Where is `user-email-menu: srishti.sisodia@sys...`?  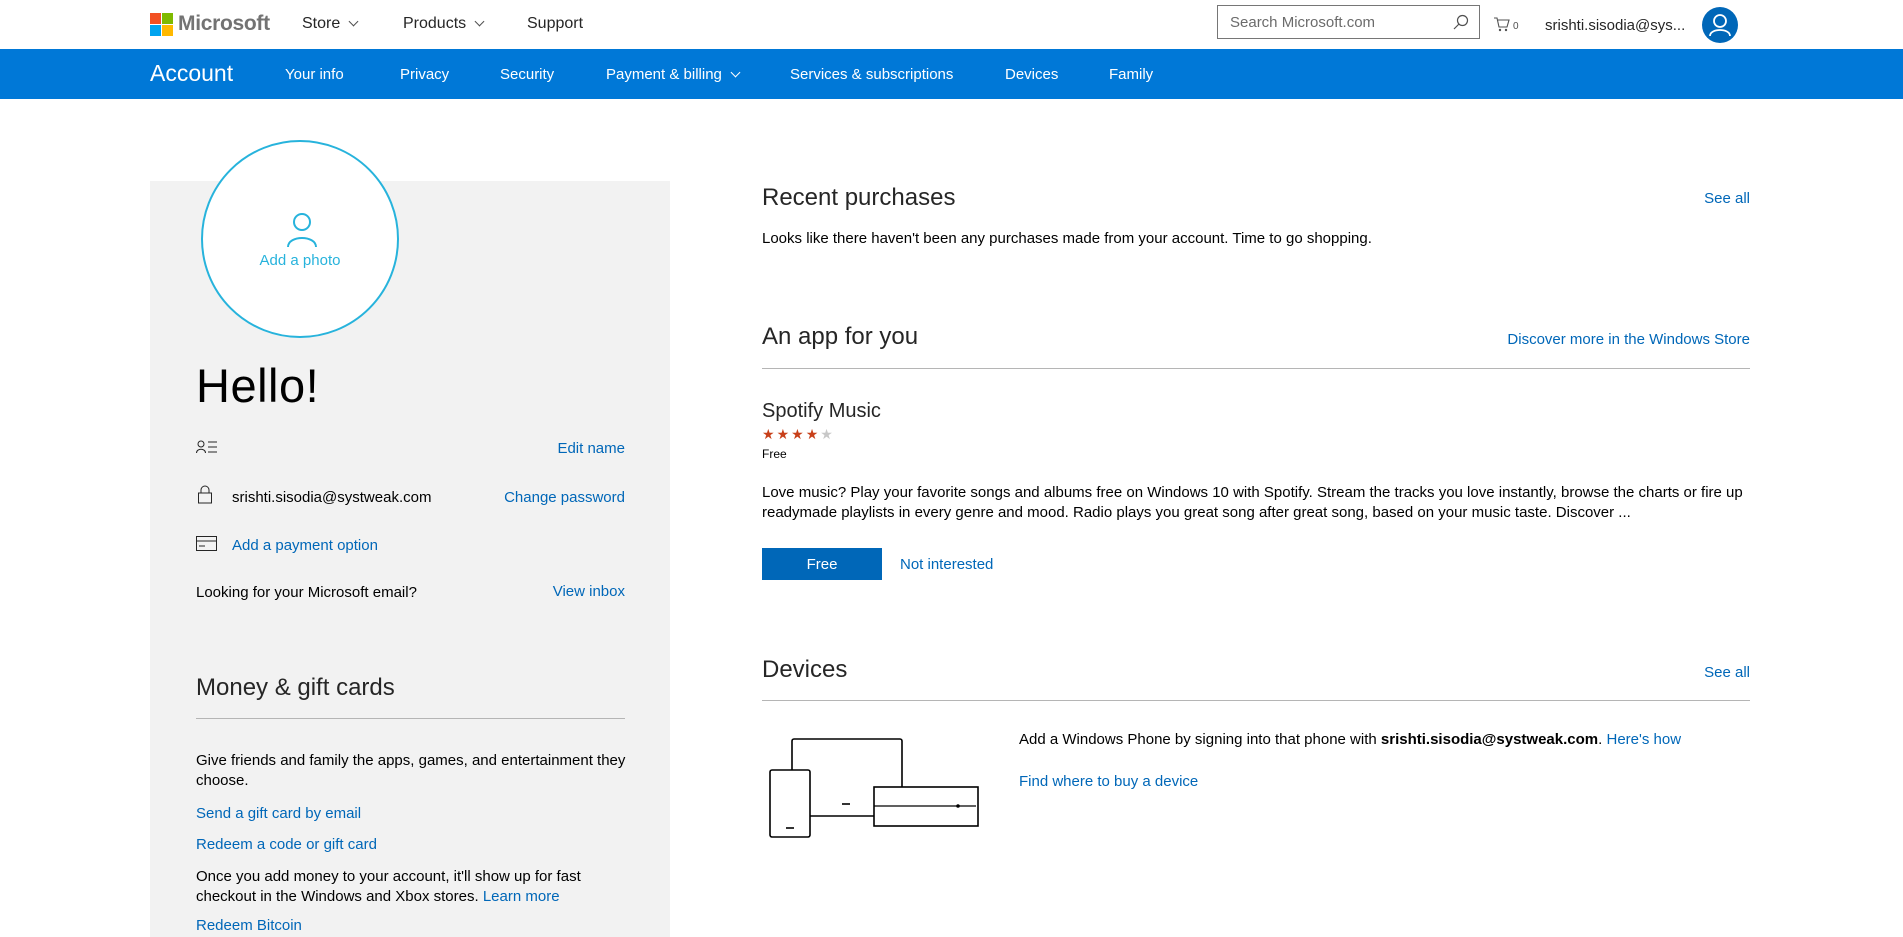
user-email-menu: srishti.sisodia@sys... is located at coordinates (1615, 25).